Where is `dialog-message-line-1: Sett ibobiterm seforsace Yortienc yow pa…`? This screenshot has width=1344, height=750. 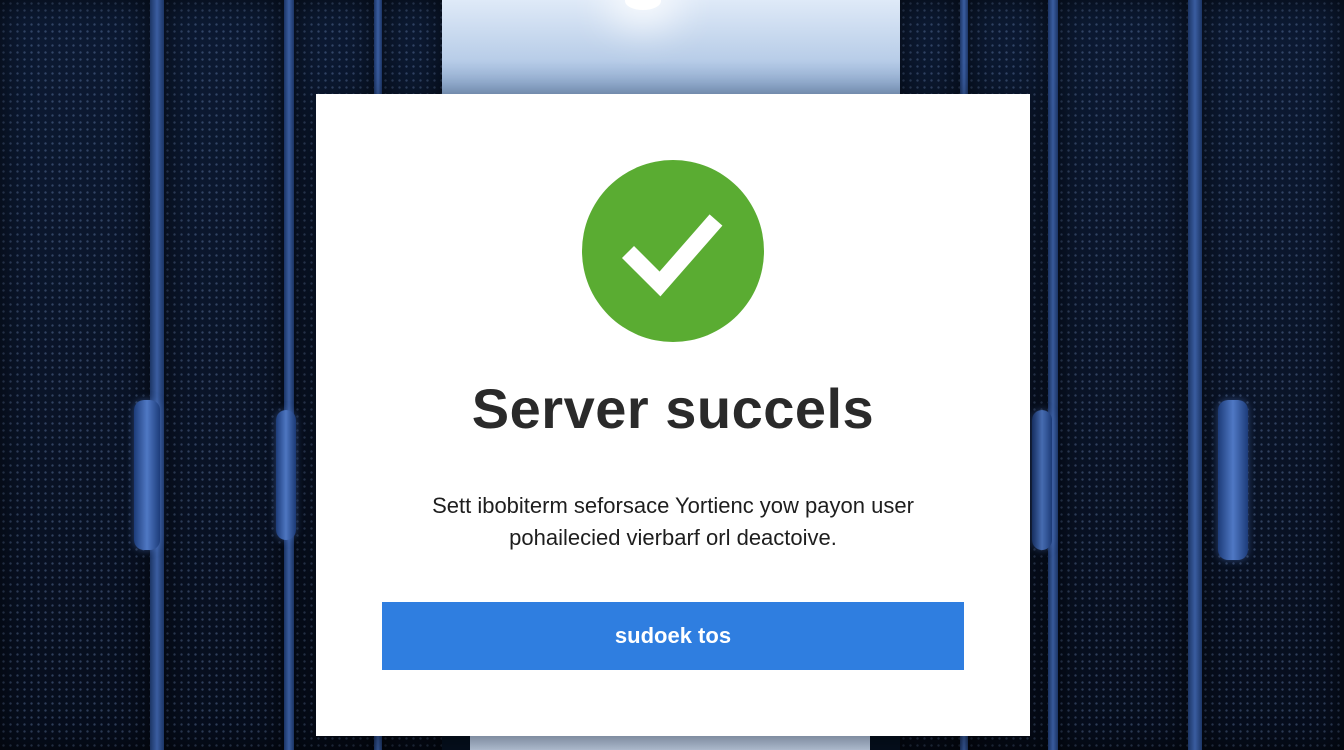
dialog-message-line-1: Sett ibobiterm seforsace Yortienc yow pa… is located at coordinates (673, 505).